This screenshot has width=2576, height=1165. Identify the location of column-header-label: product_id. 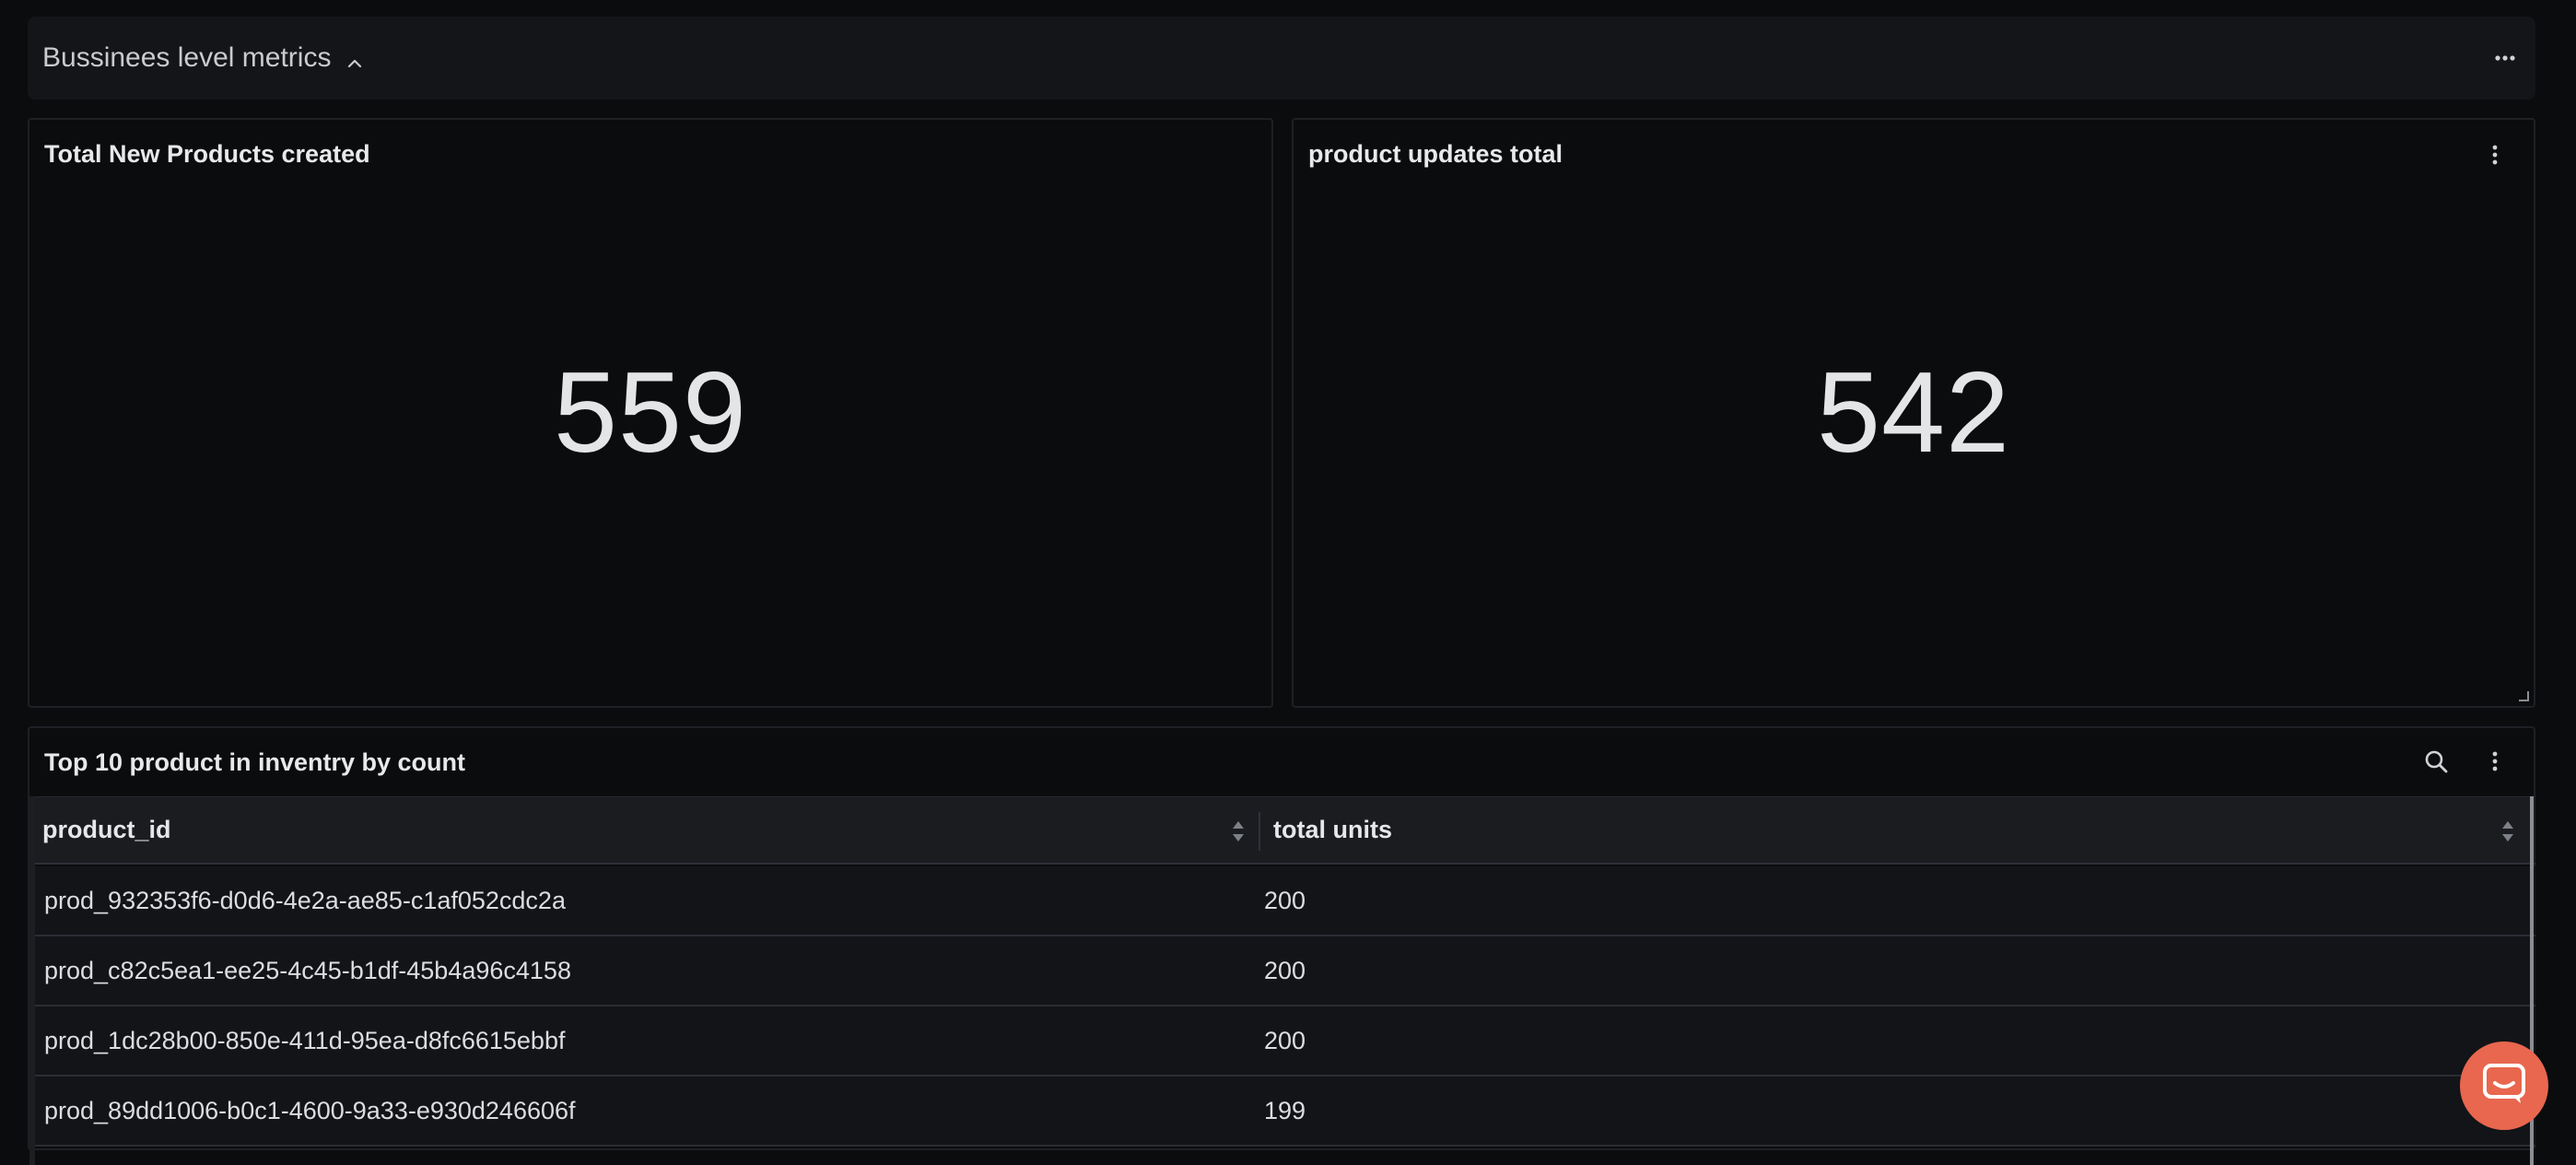
(106, 829).